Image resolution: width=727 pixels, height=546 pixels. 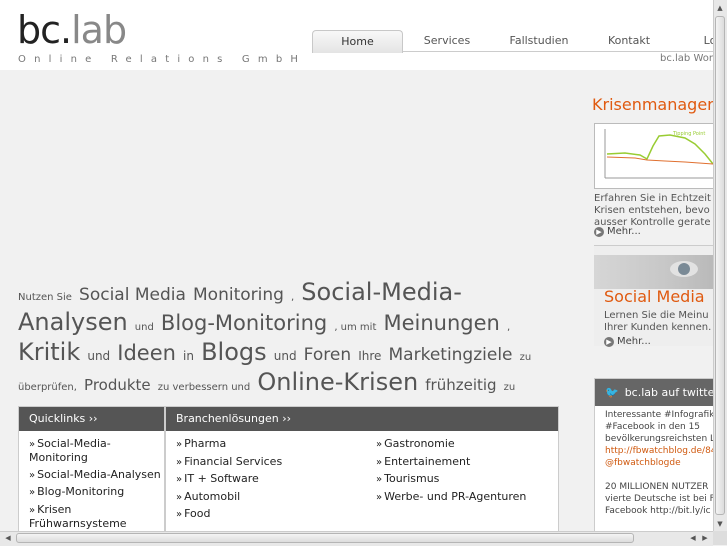 What do you see at coordinates (146, 353) in the screenshot?
I see `tag-cloud-word: Ideen` at bounding box center [146, 353].